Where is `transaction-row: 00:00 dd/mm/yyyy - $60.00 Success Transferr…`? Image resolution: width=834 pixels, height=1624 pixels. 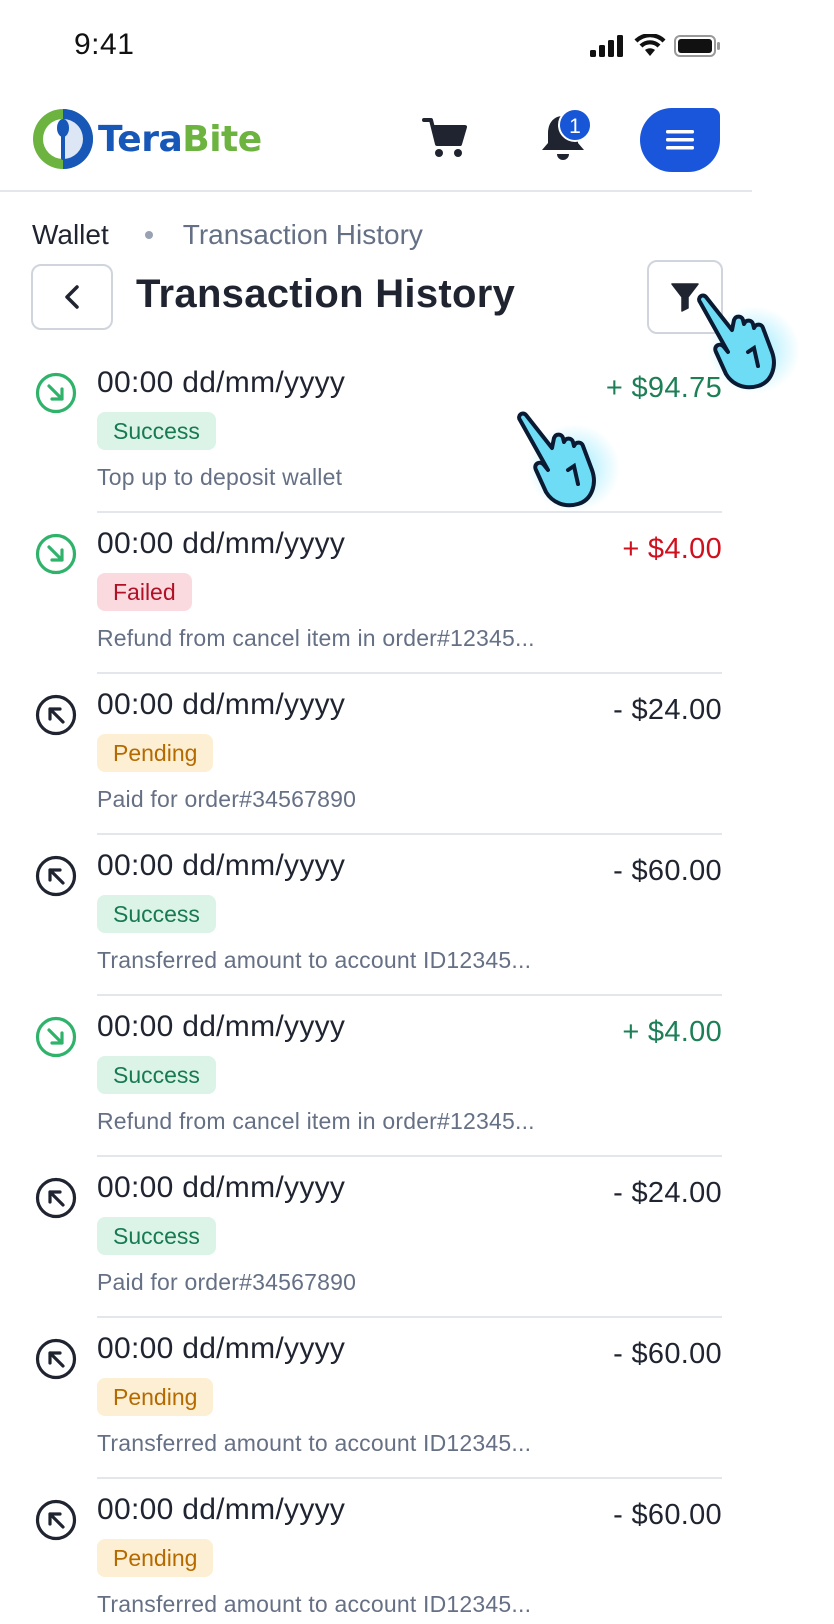 transaction-row: 00:00 dd/mm/yyyy - $60.00 Success Transferr… is located at coordinates (376, 915).